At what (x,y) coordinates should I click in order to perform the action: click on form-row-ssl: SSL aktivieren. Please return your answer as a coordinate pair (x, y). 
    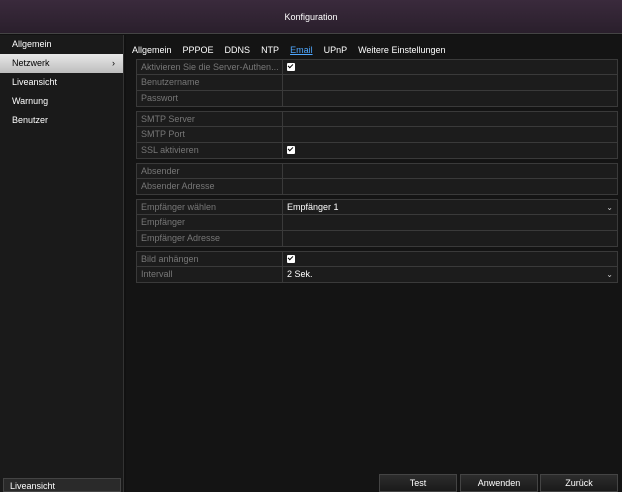
    Looking at the image, I should click on (377, 151).